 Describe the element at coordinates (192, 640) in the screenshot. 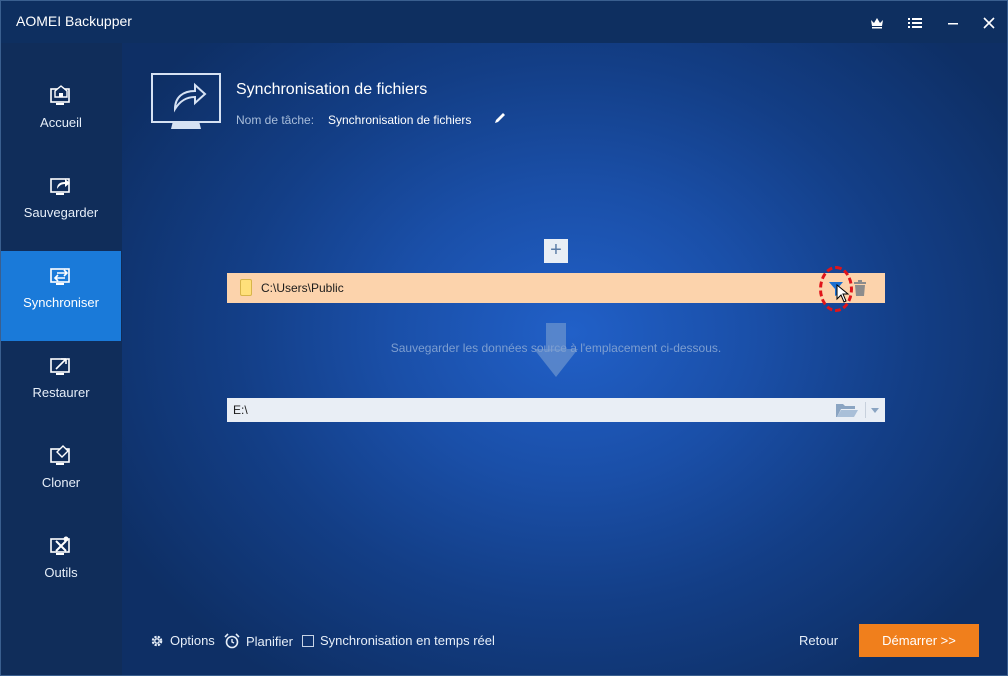

I see `options-label: Options` at that location.